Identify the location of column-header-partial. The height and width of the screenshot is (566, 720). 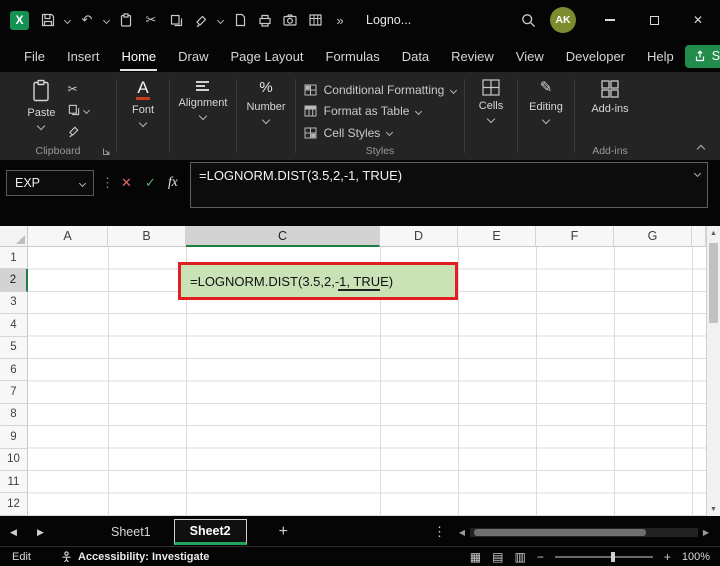
(699, 236).